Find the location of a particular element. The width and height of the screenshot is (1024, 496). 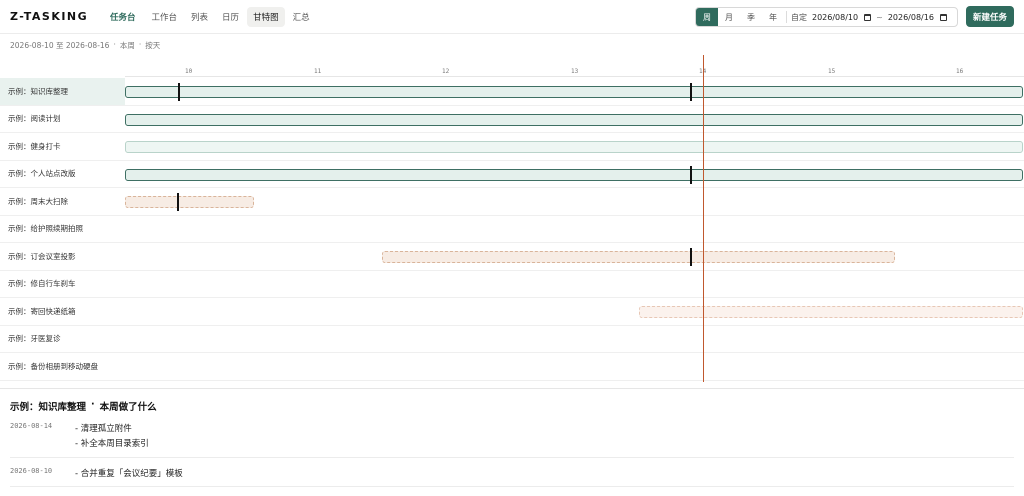

gantt-row: 示例：周末大扫除 is located at coordinates (512, 202).